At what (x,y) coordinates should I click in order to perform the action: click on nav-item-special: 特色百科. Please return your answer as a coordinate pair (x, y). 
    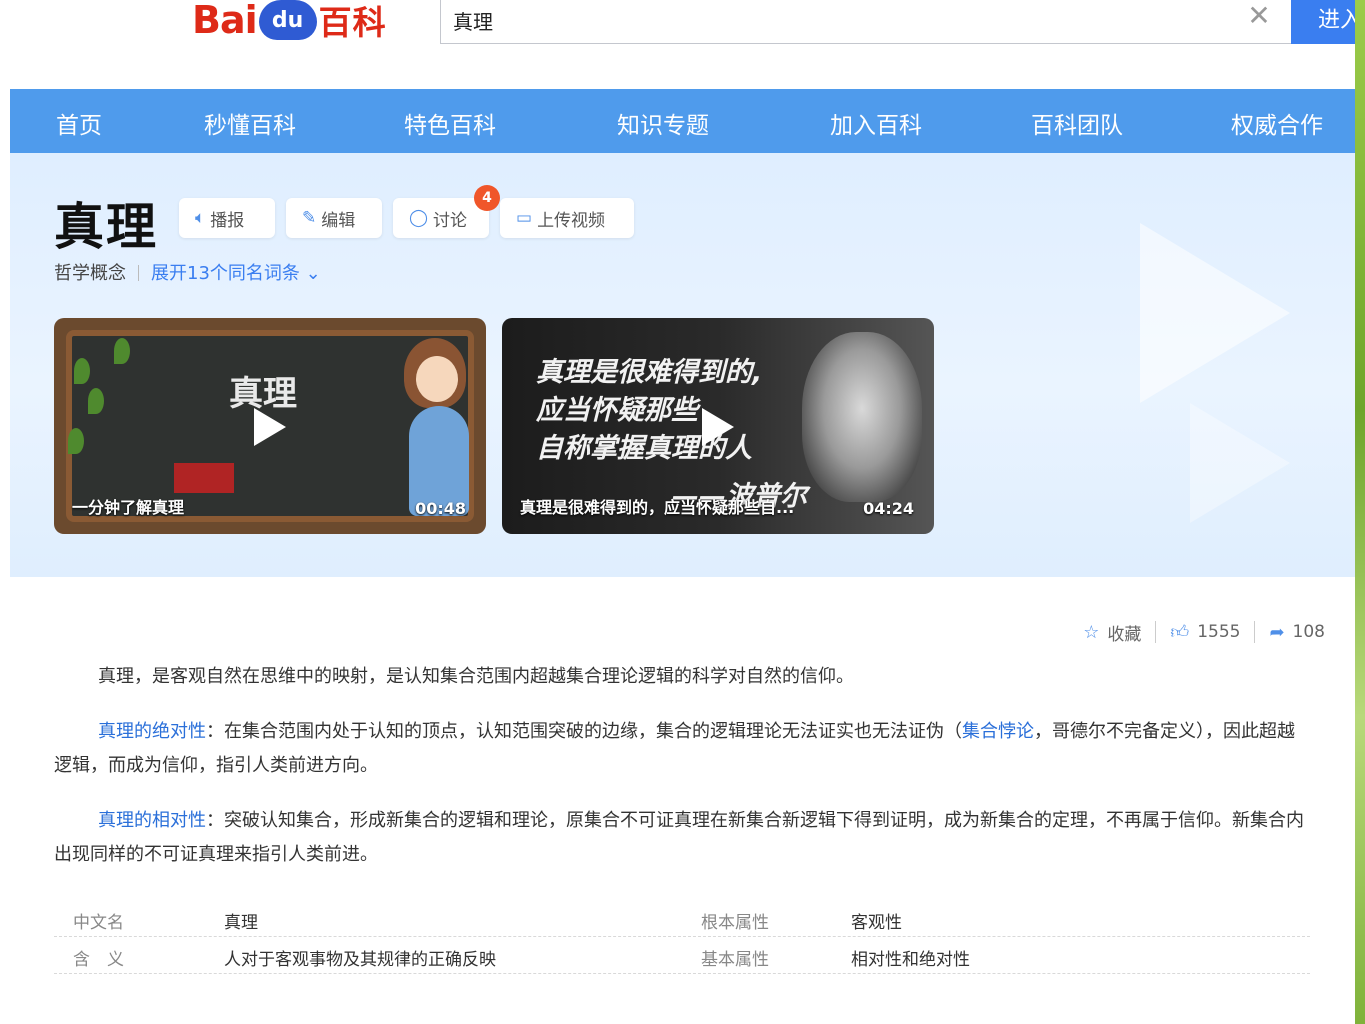
    Looking at the image, I should click on (450, 123).